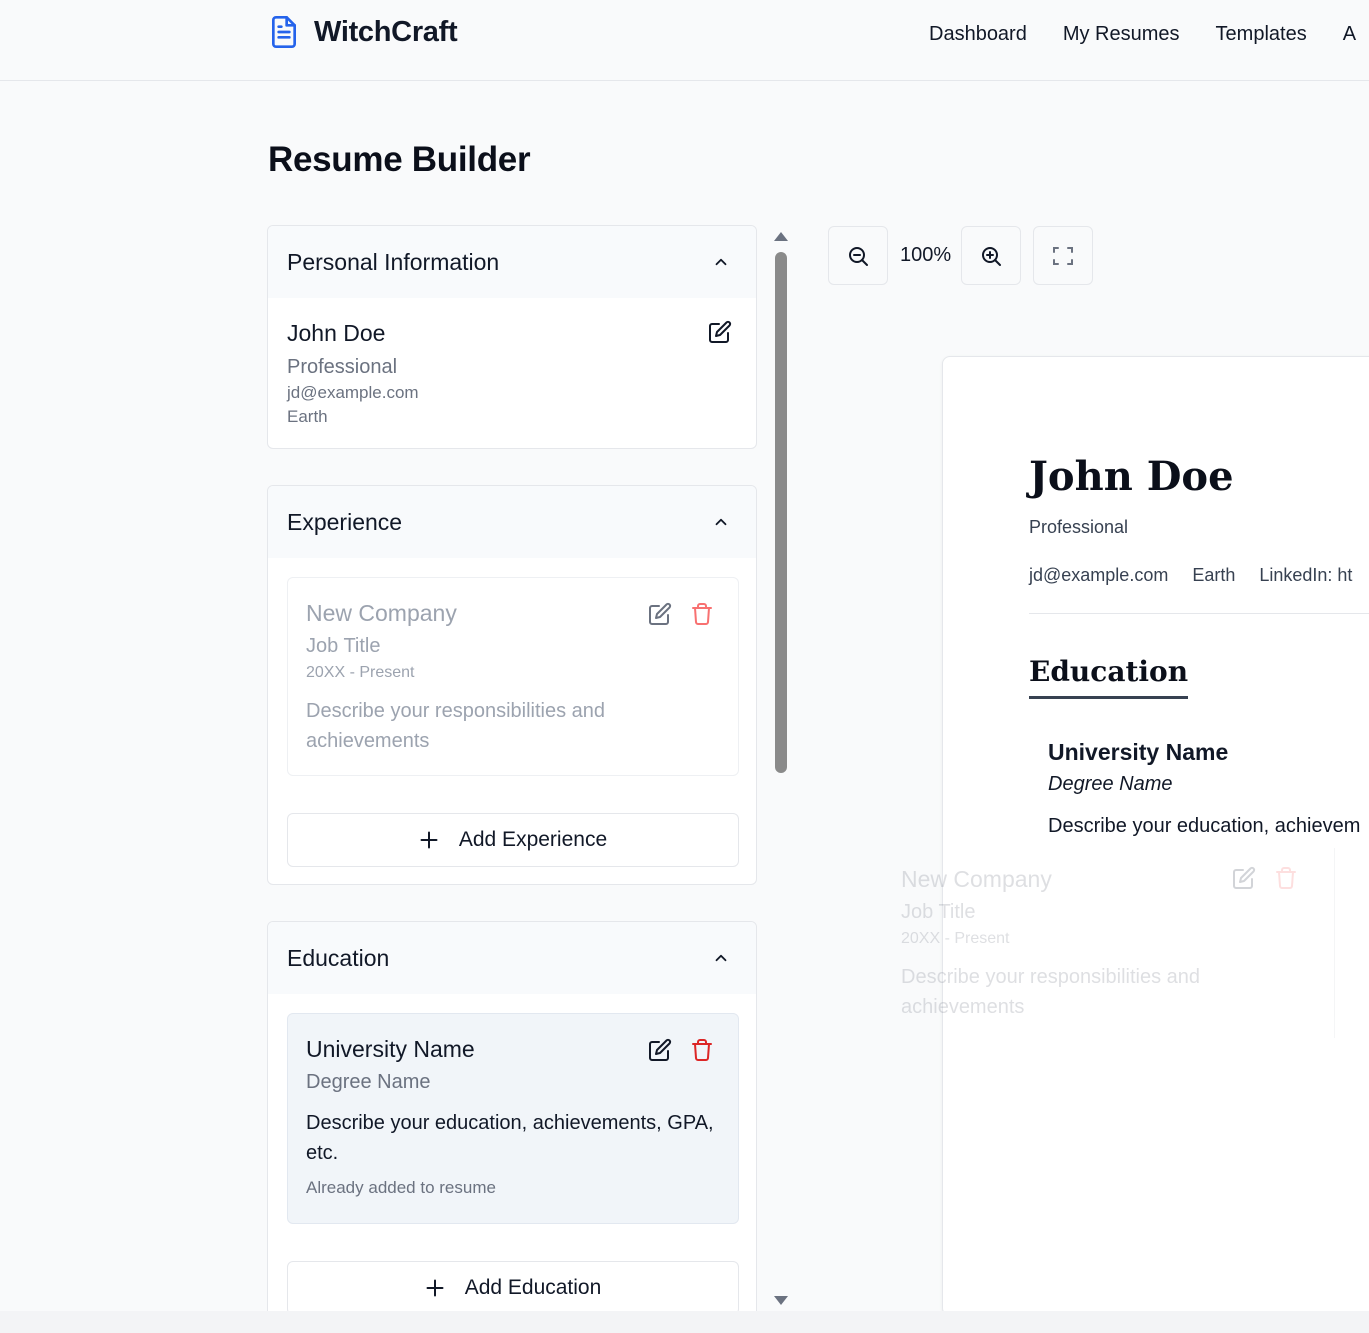 The height and width of the screenshot is (1333, 1369). Describe the element at coordinates (1261, 34) in the screenshot. I see `nav-templates: Templates` at that location.